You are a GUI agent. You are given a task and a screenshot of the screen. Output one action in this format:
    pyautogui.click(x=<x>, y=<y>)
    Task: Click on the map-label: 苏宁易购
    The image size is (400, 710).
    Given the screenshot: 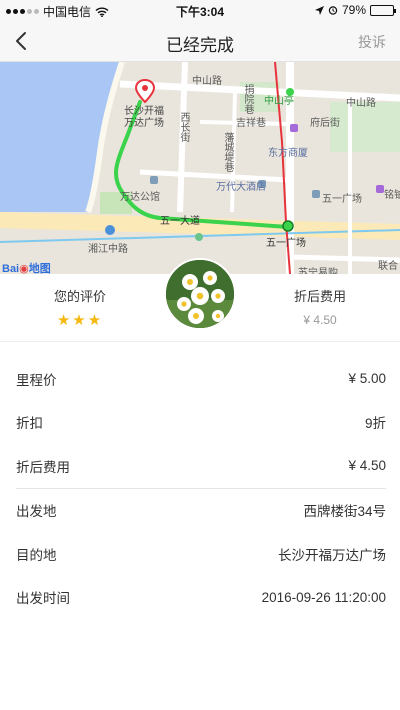 What is the action you would take?
    pyautogui.click(x=318, y=271)
    